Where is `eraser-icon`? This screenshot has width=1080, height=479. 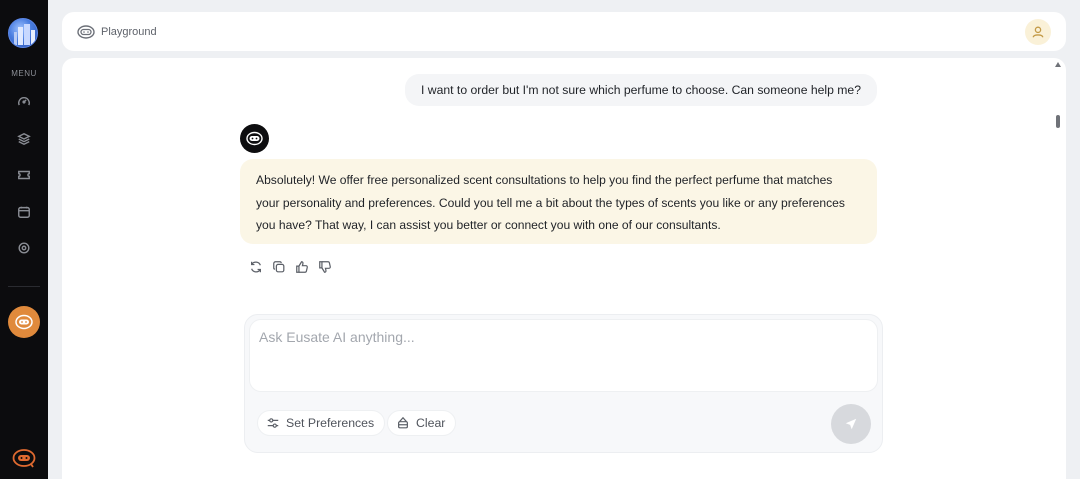 eraser-icon is located at coordinates (403, 422).